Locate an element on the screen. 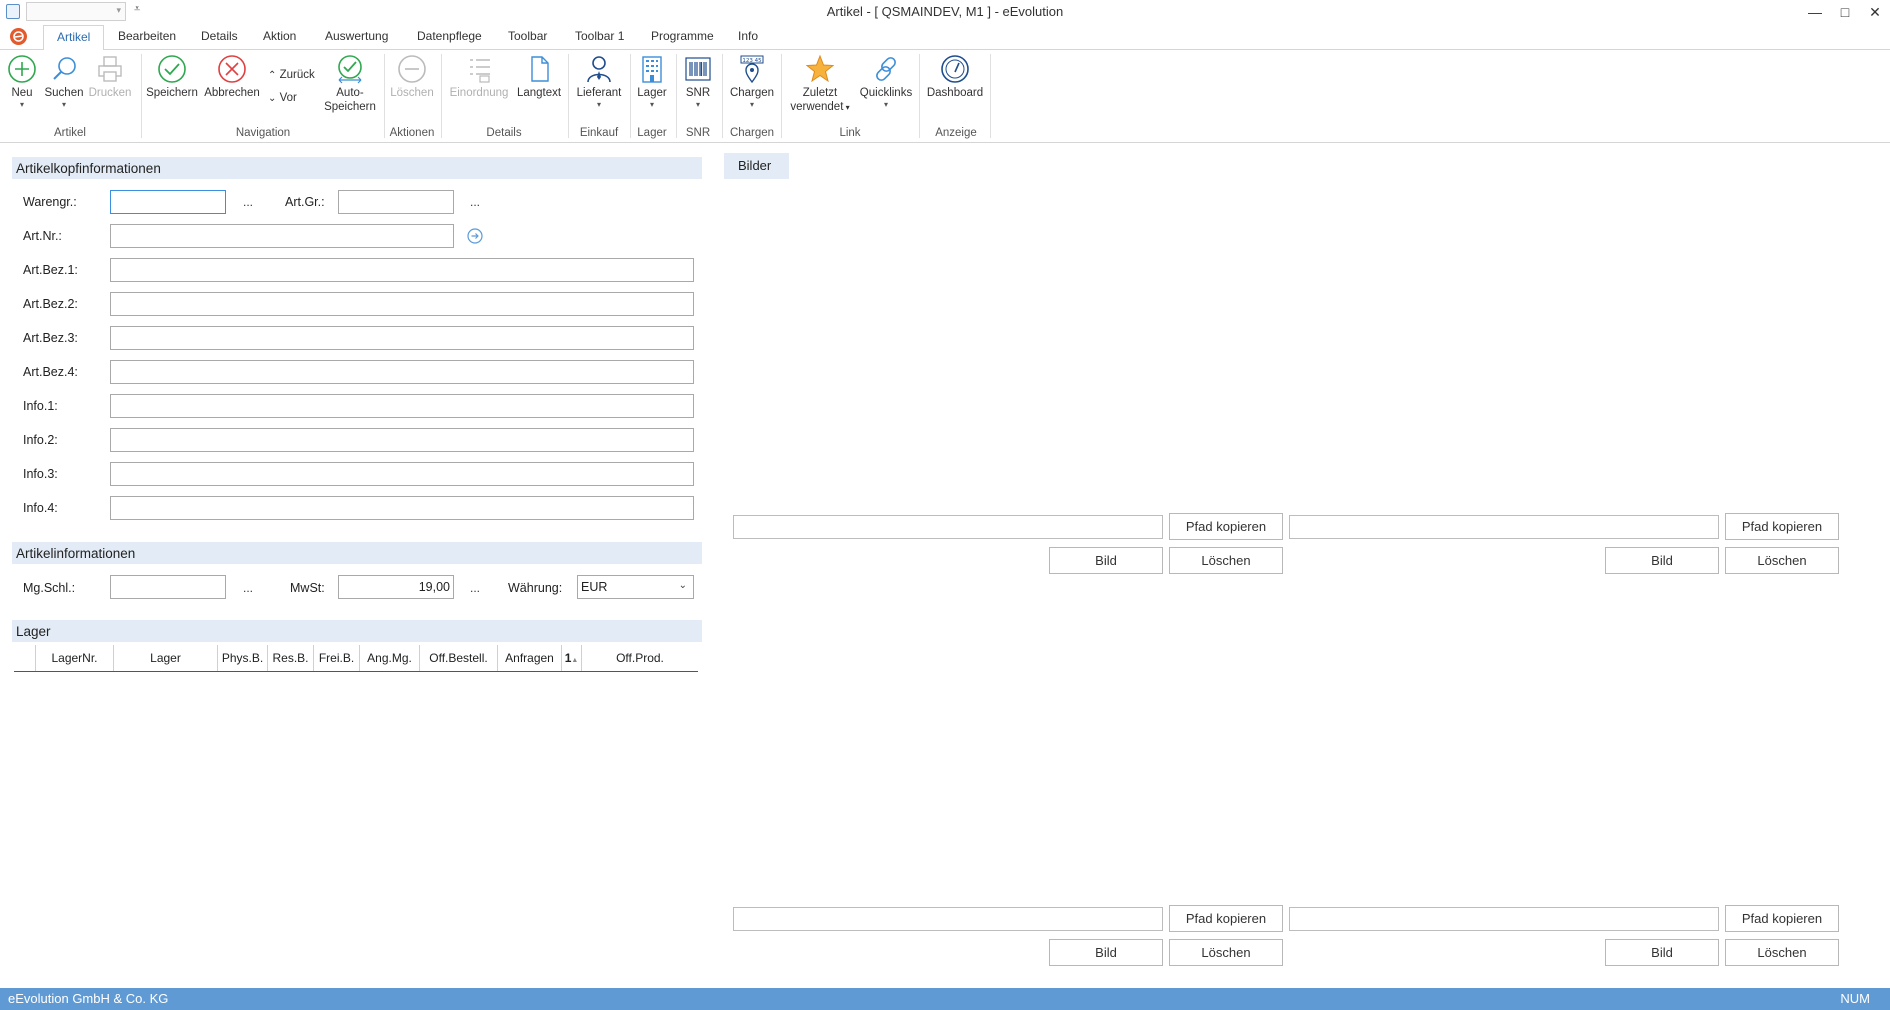  tab-toolbar-1: Toolbar 1 is located at coordinates (599, 36).